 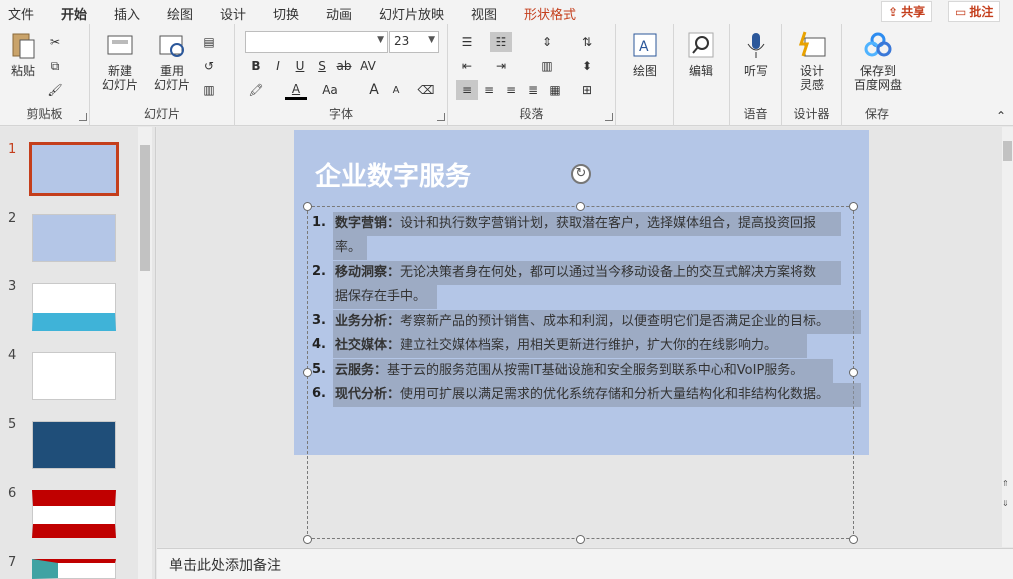 I want to click on grow-font-button: A, so click(x=374, y=90).